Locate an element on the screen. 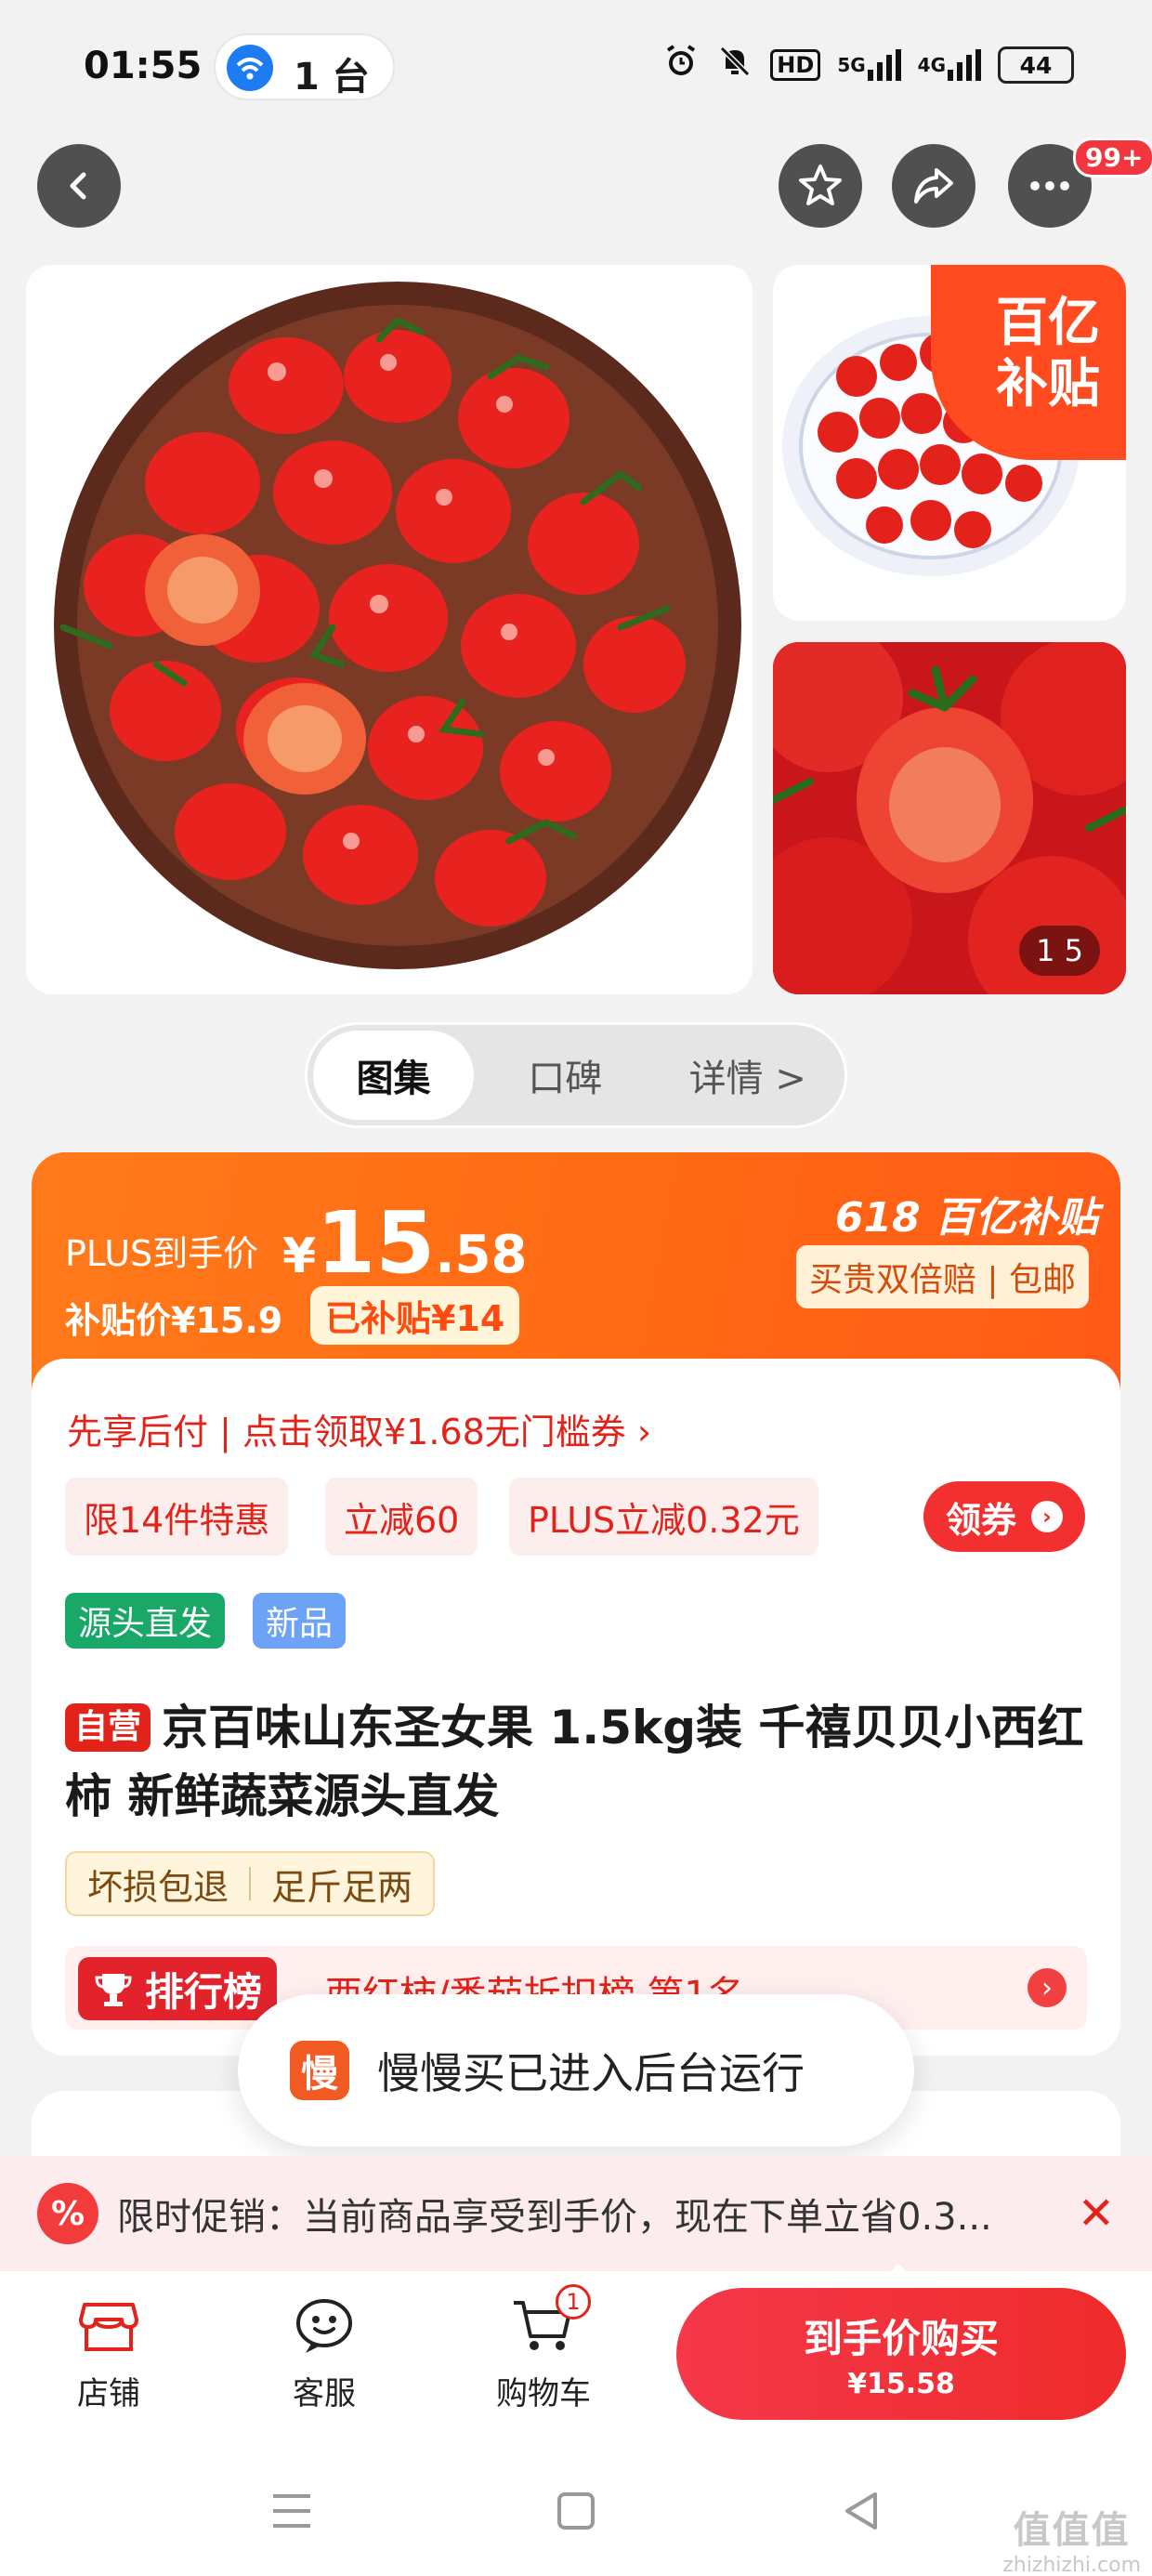 The image size is (1152, 2576). tag-new-product: 新品 is located at coordinates (300, 1621).